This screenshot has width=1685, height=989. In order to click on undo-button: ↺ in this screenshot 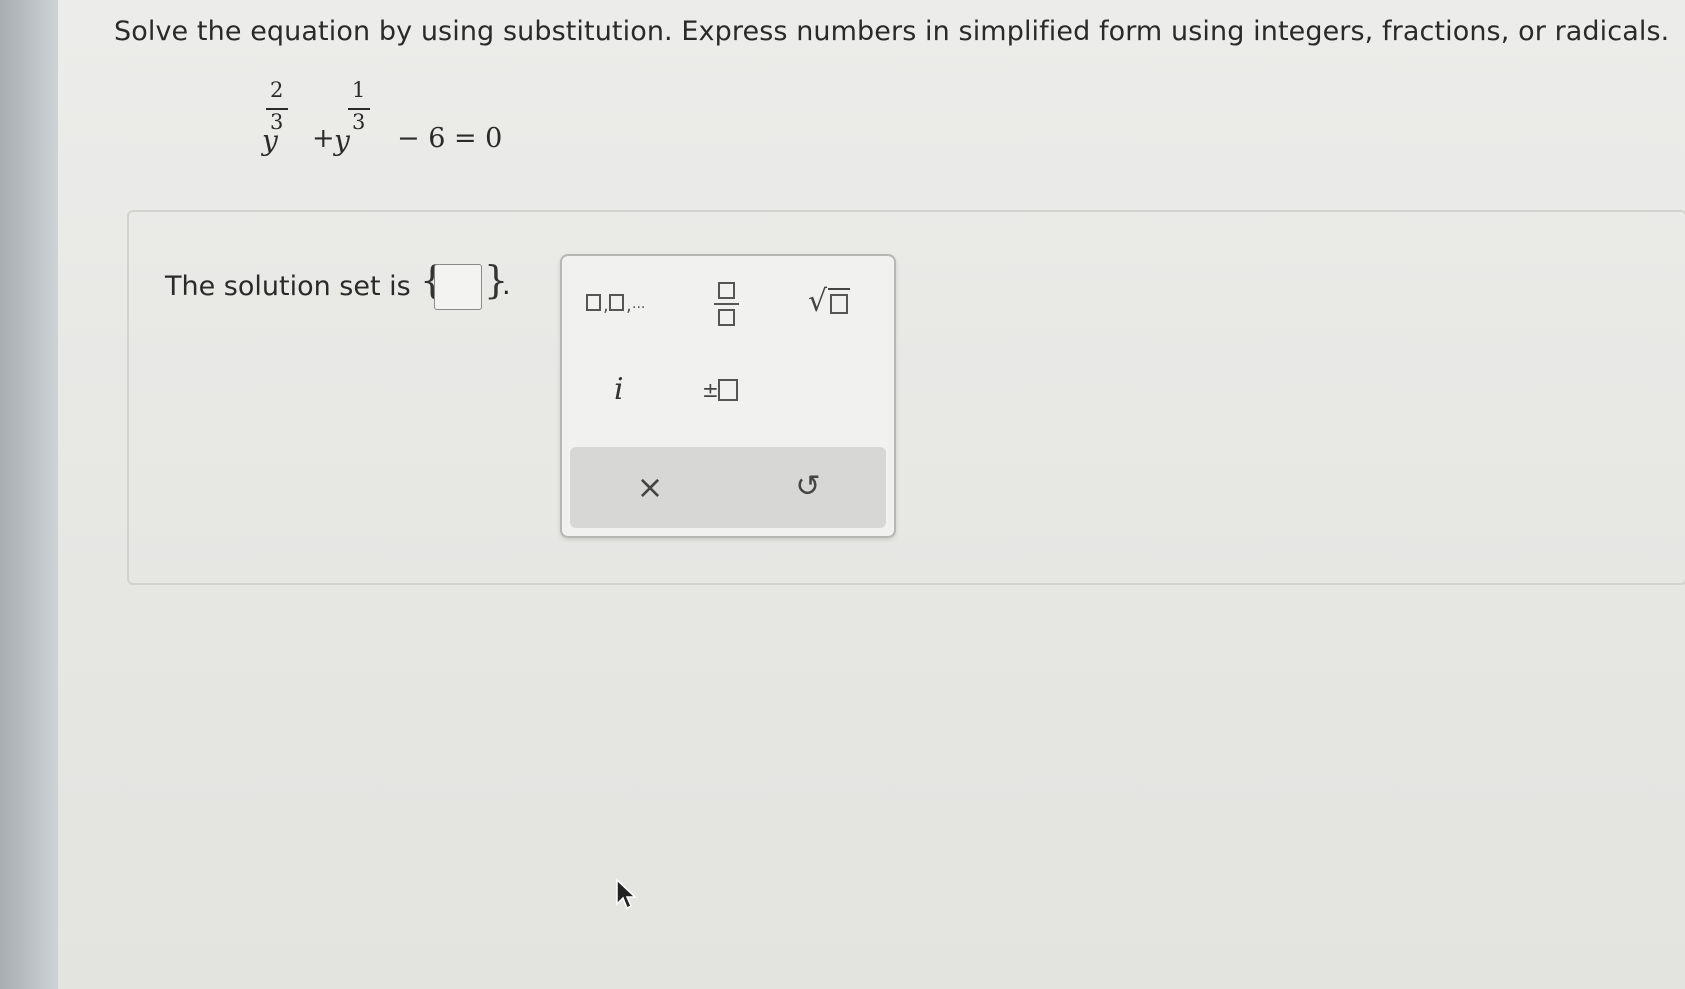, I will do `click(808, 487)`.